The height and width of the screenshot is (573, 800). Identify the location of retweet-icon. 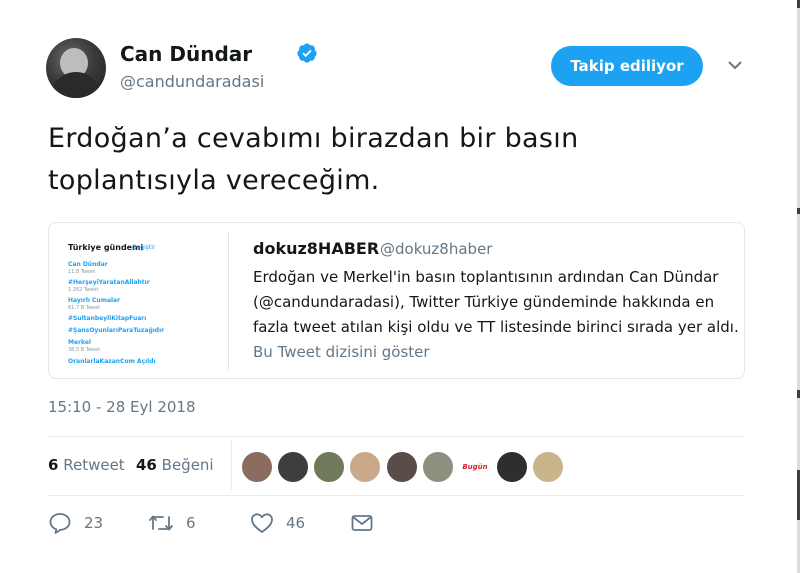
(161, 523).